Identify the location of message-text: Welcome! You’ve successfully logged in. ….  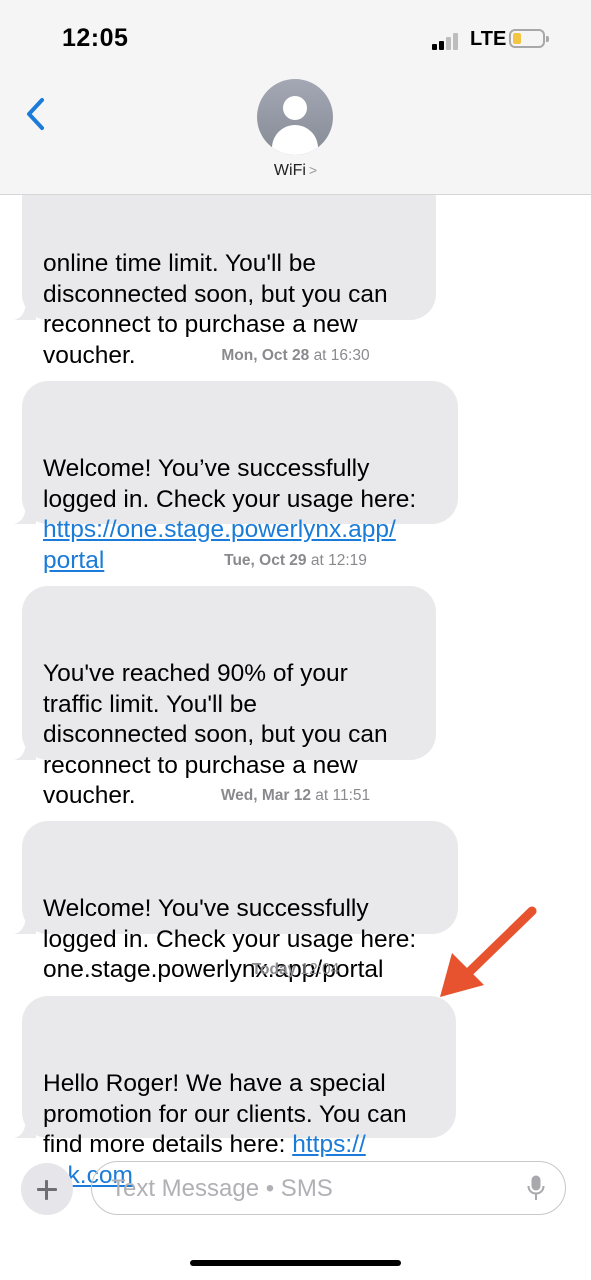
(230, 484).